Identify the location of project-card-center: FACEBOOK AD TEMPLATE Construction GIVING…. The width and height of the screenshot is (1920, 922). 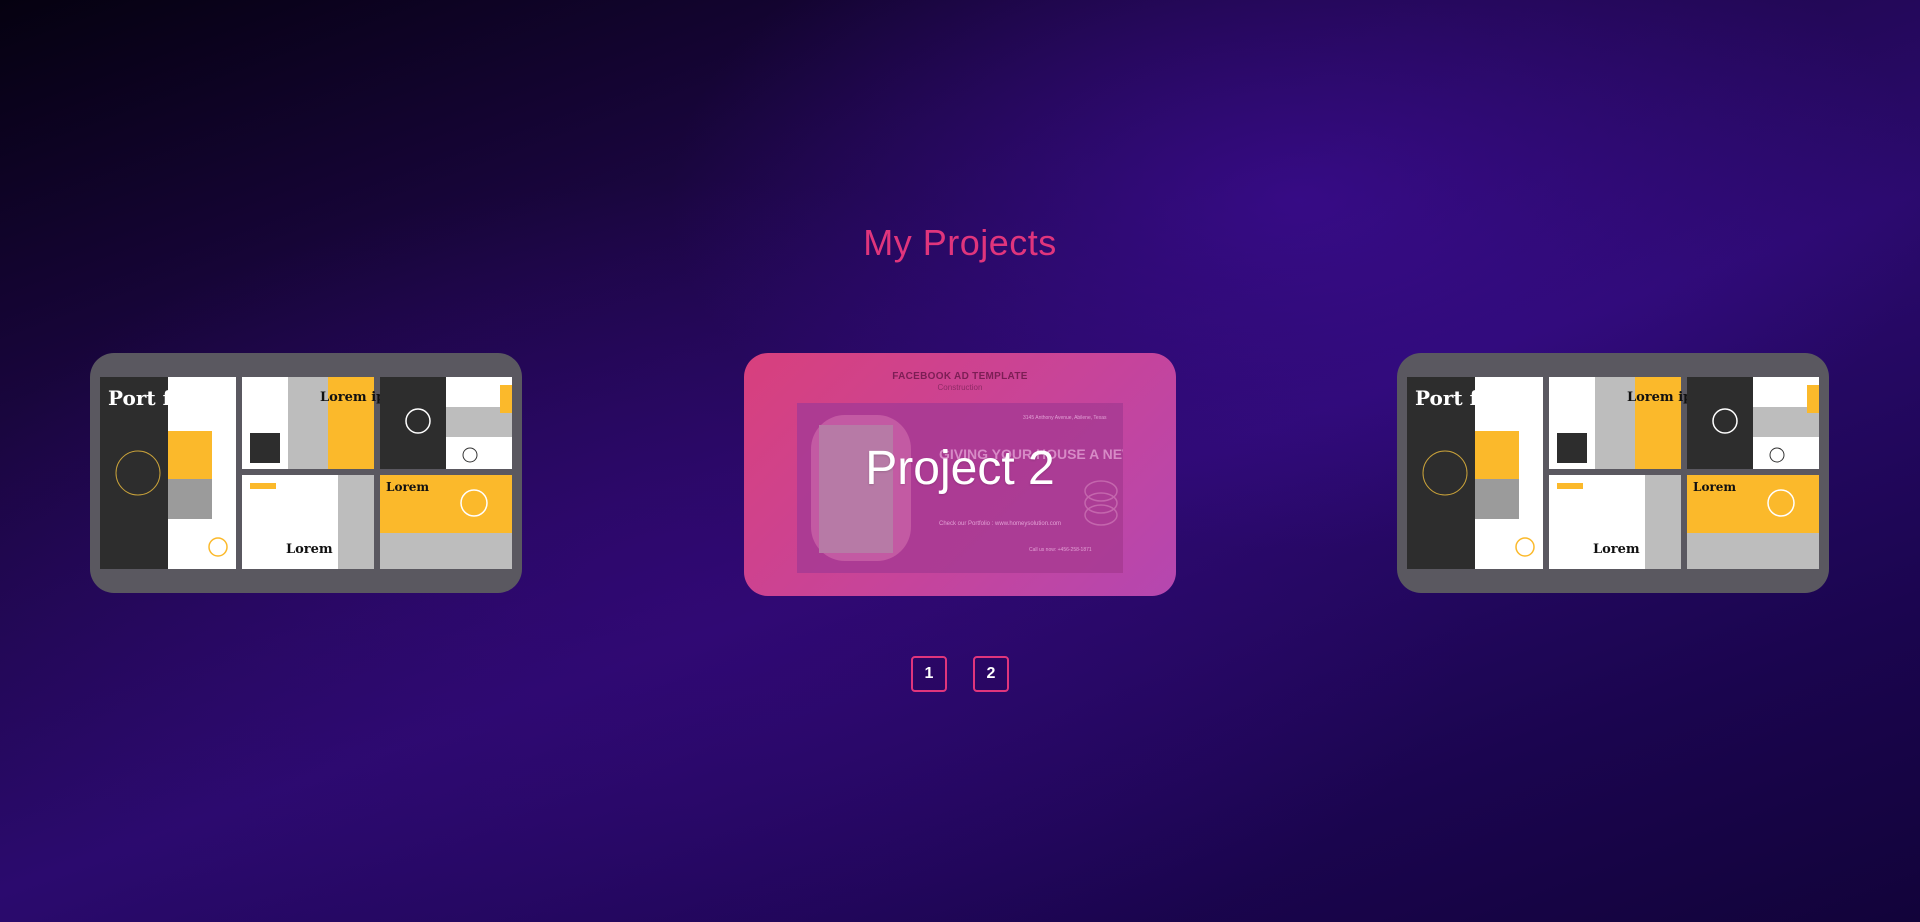
(960, 474).